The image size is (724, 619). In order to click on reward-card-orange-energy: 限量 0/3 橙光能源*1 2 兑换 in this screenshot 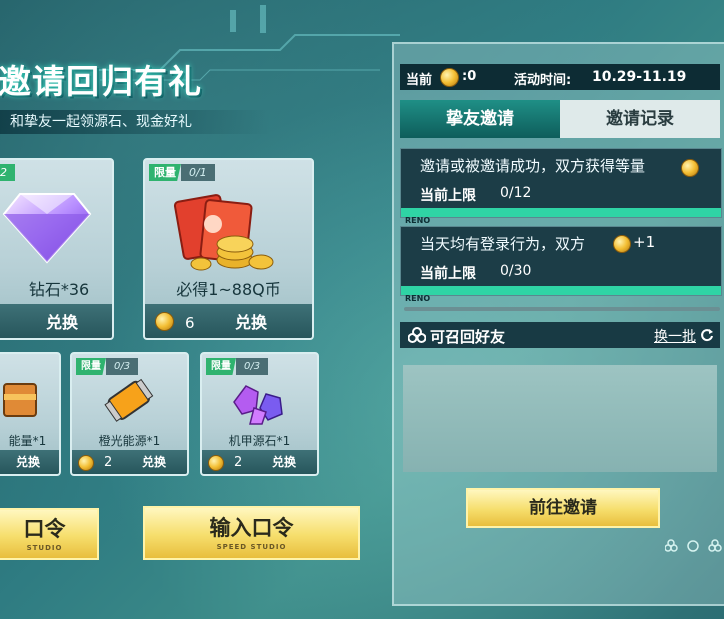, I will do `click(129, 414)`.